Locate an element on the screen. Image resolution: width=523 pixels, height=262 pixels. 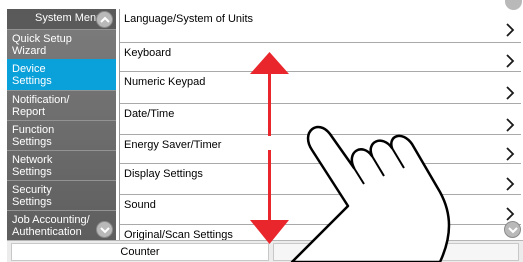
sidebar-item-label: Security is located at coordinates (32, 190).